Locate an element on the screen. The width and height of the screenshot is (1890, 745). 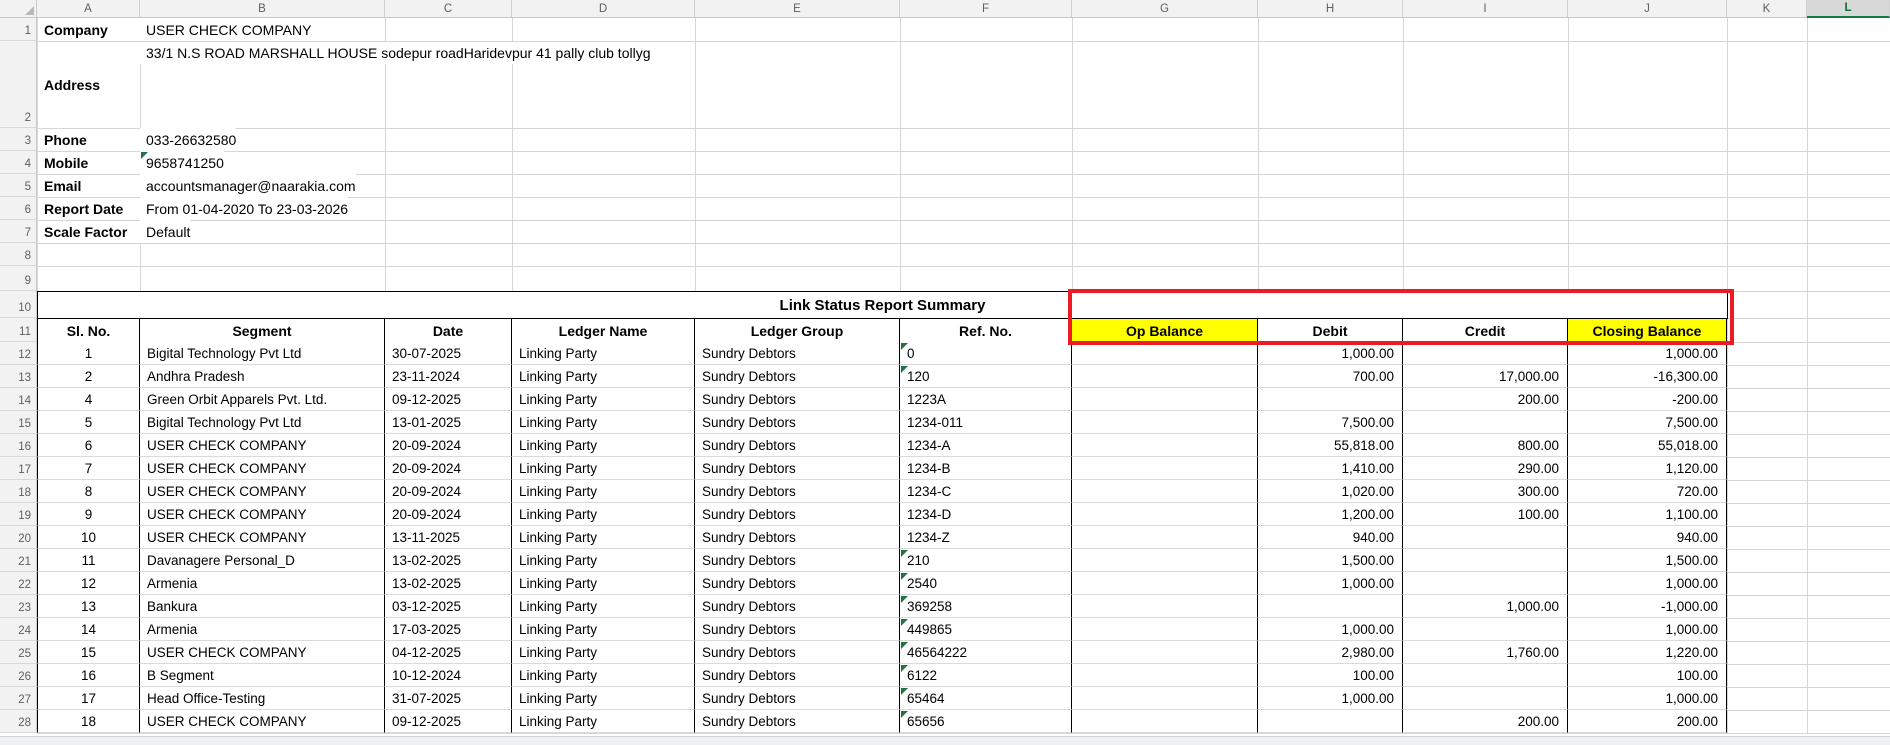
cell-date: 13-02-2025 is located at coordinates (448, 583).